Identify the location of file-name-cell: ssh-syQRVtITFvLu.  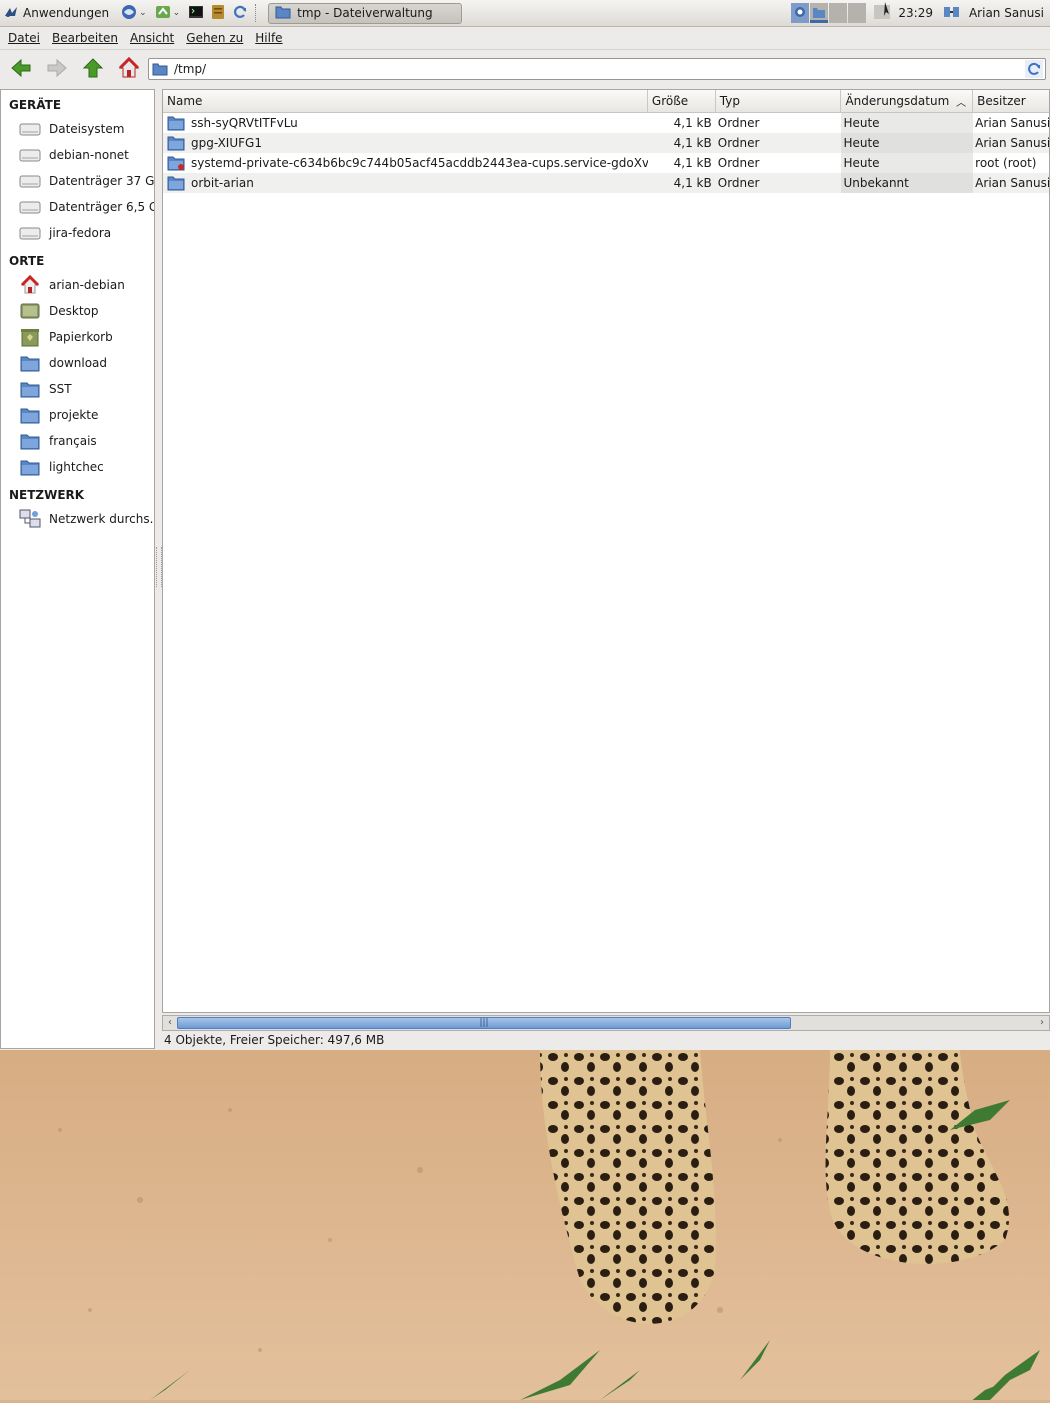
(405, 123).